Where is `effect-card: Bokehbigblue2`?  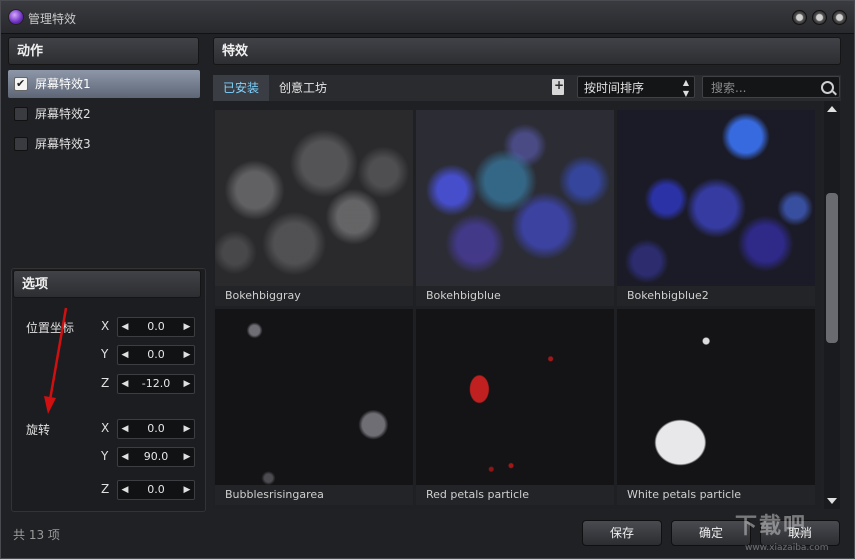 effect-card: Bokehbigblue2 is located at coordinates (716, 208).